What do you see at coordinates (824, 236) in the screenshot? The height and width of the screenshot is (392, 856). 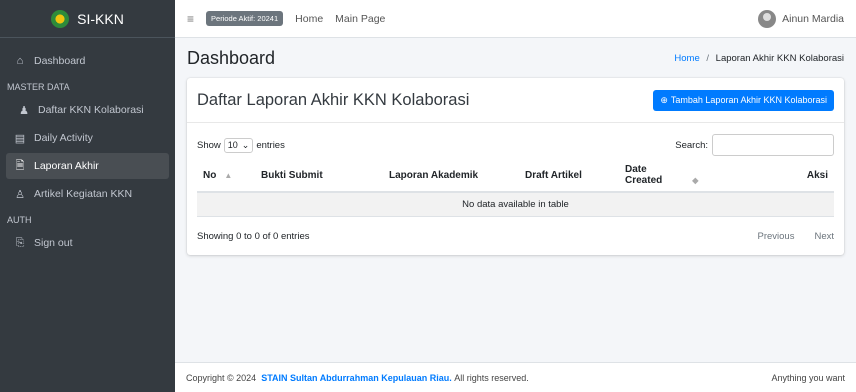 I see `pagination-next: Next` at bounding box center [824, 236].